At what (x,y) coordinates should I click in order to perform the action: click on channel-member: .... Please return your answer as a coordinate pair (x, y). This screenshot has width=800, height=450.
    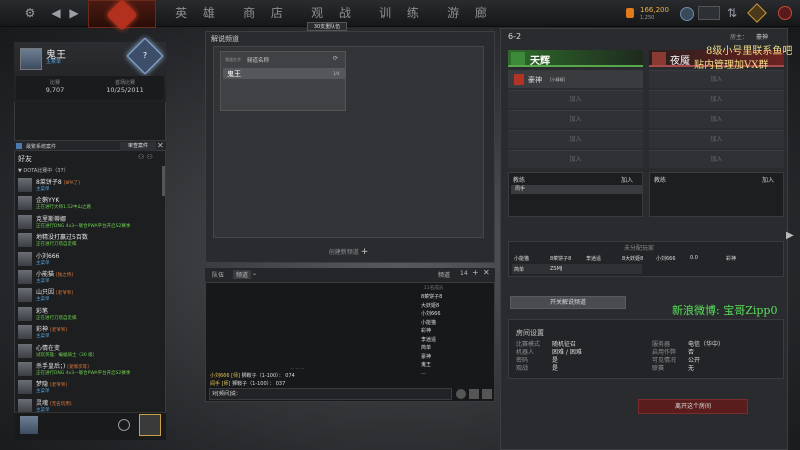
    Looking at the image, I should click on (456, 374).